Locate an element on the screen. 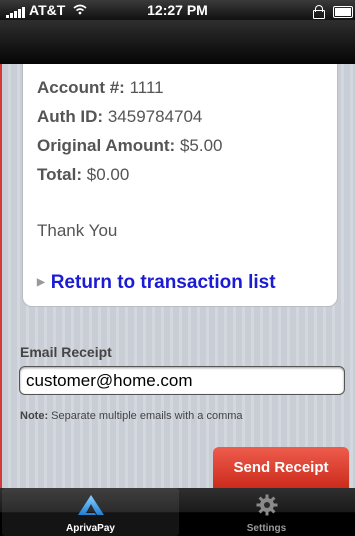  clock: 12:27 PM is located at coordinates (177, 10).